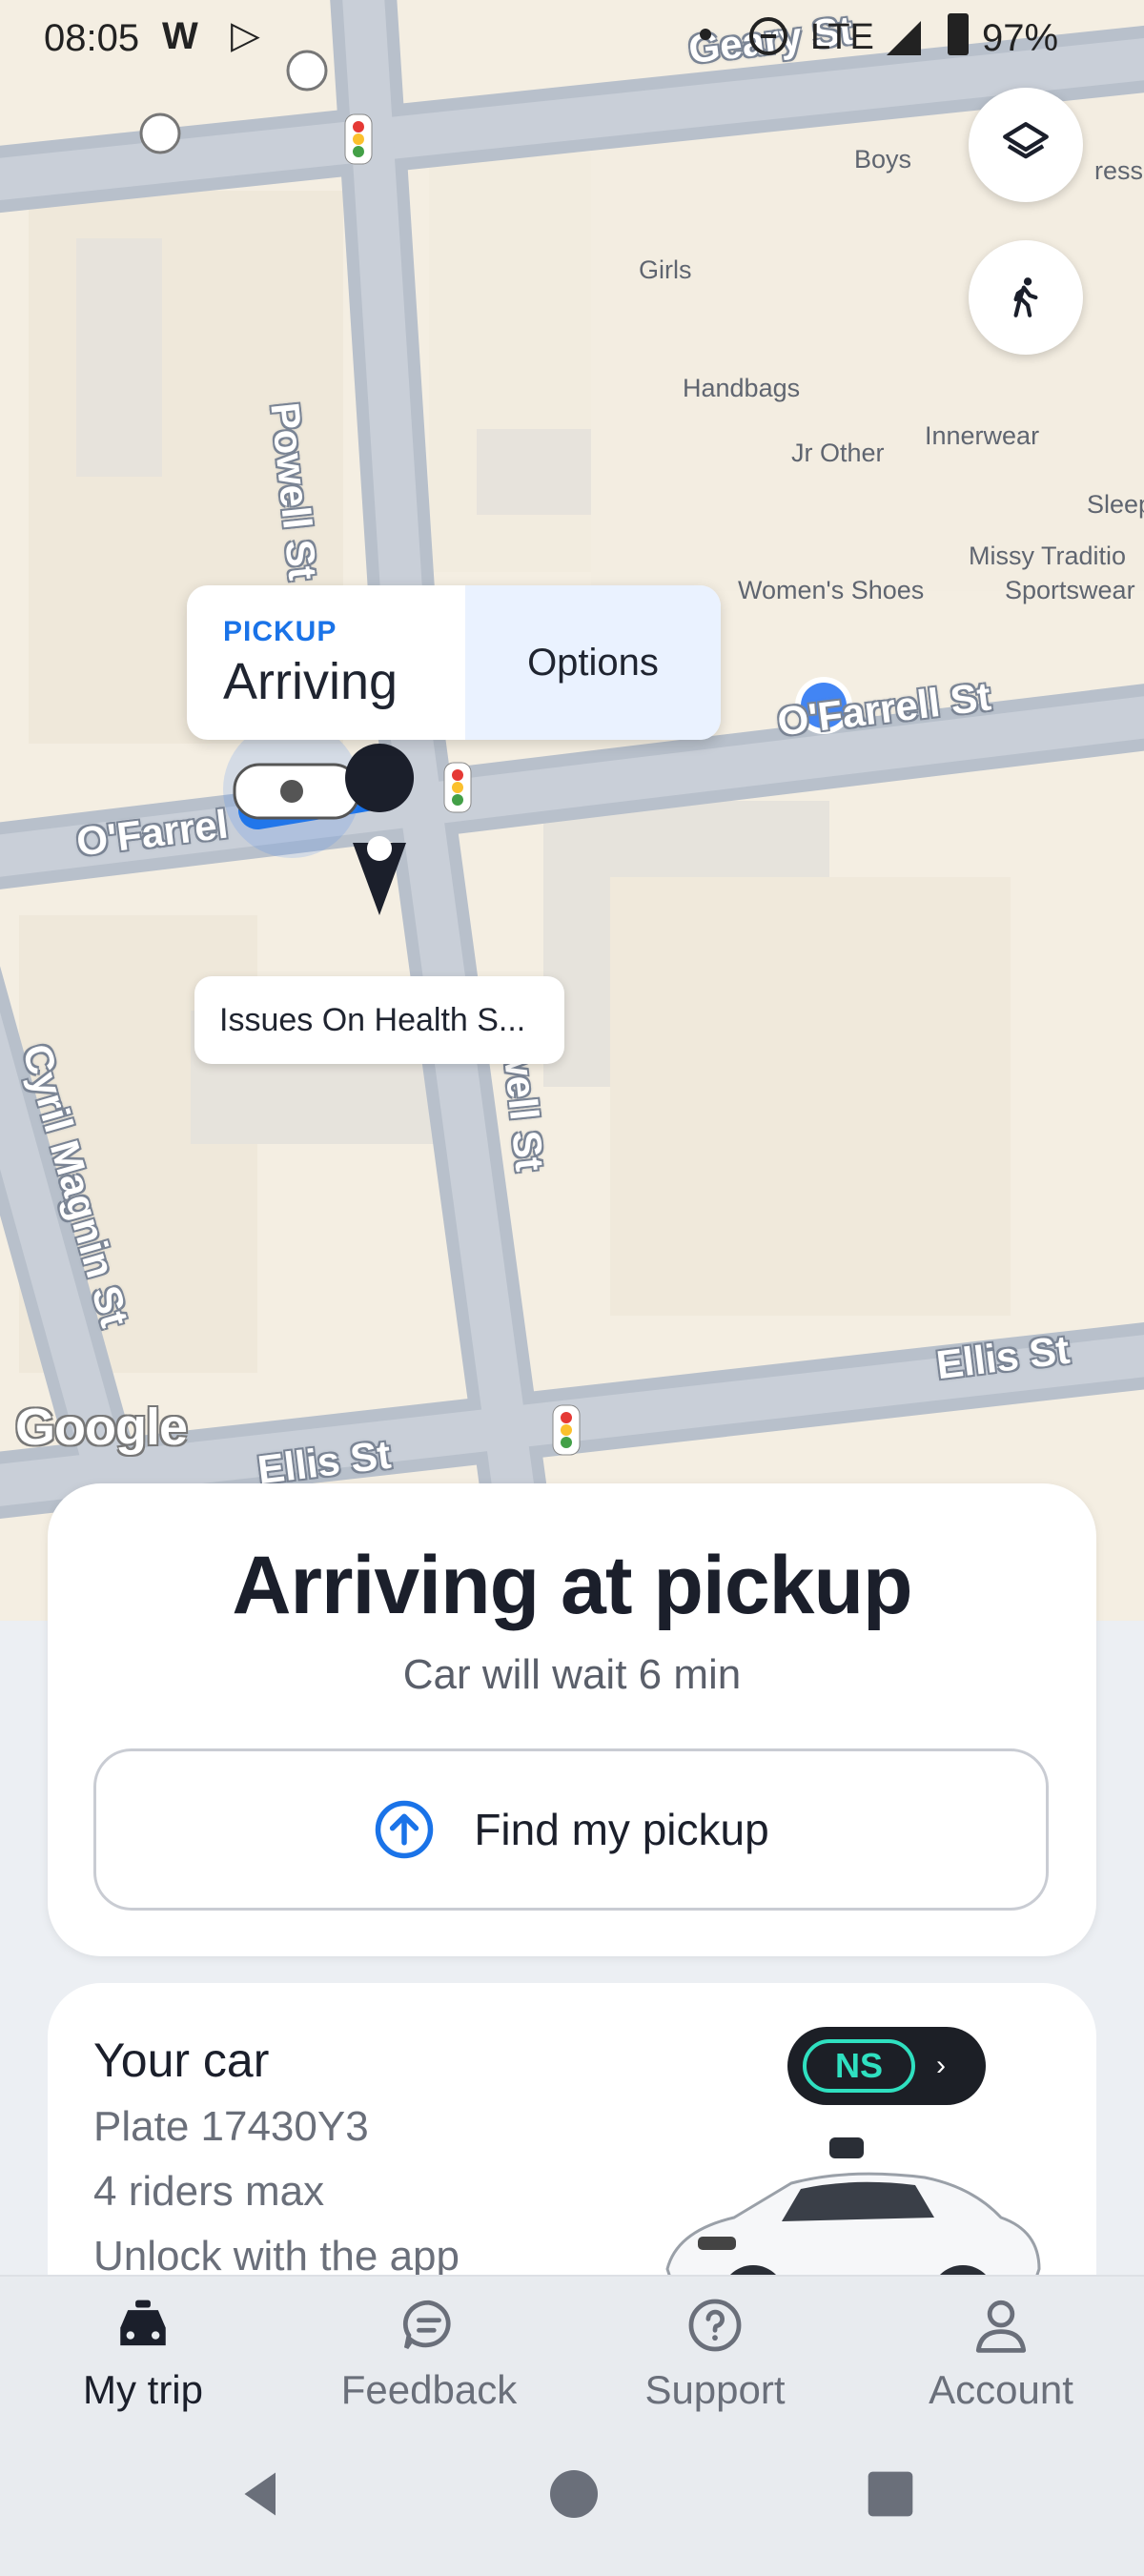 The height and width of the screenshot is (2576, 1144). Describe the element at coordinates (1070, 590) in the screenshot. I see `poi-label: Sportswear` at that location.